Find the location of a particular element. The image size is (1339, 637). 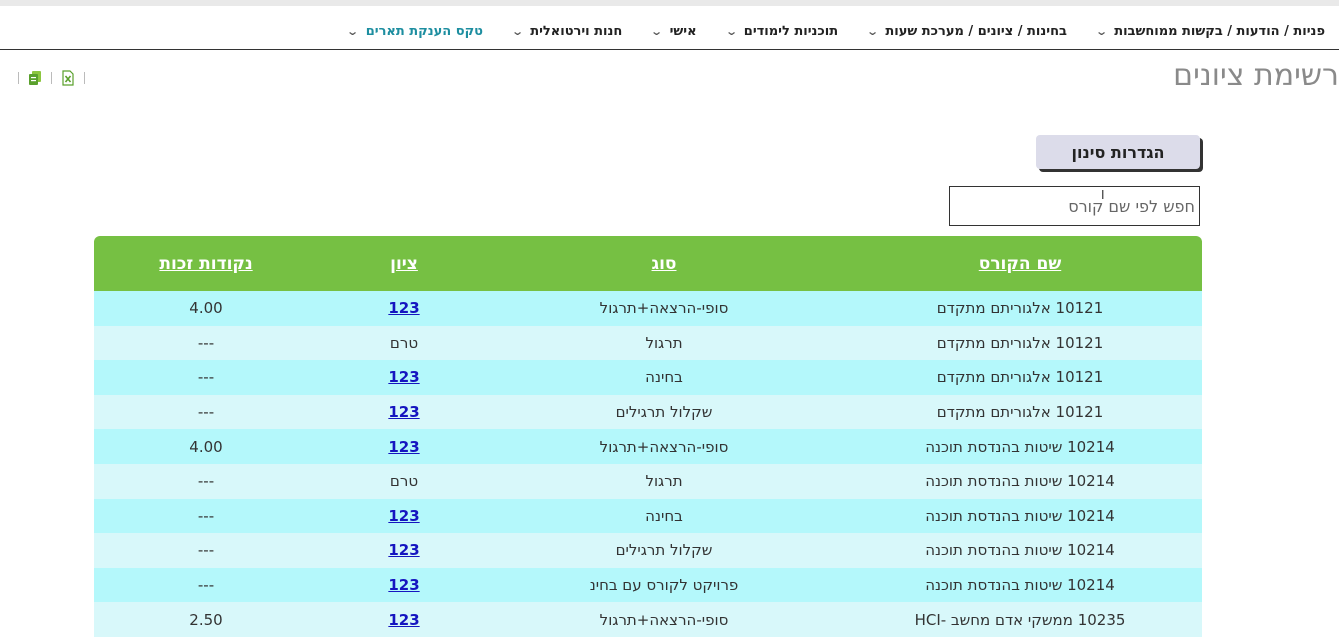

nav-item-exams: בחינות / ציונים / מערכת שעות ⌄ is located at coordinates (966, 31).